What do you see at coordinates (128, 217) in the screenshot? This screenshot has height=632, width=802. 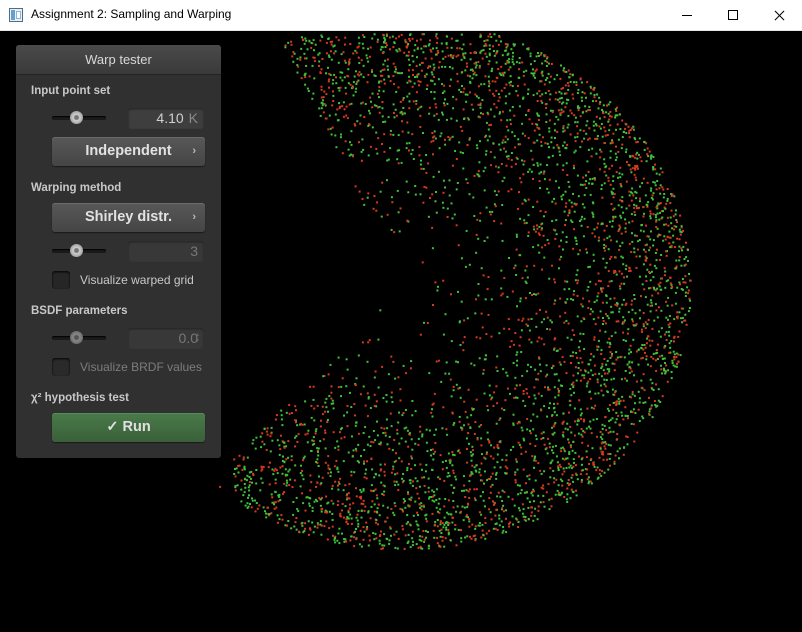 I see `warping-method-dropdown: Shirley distr. ›` at bounding box center [128, 217].